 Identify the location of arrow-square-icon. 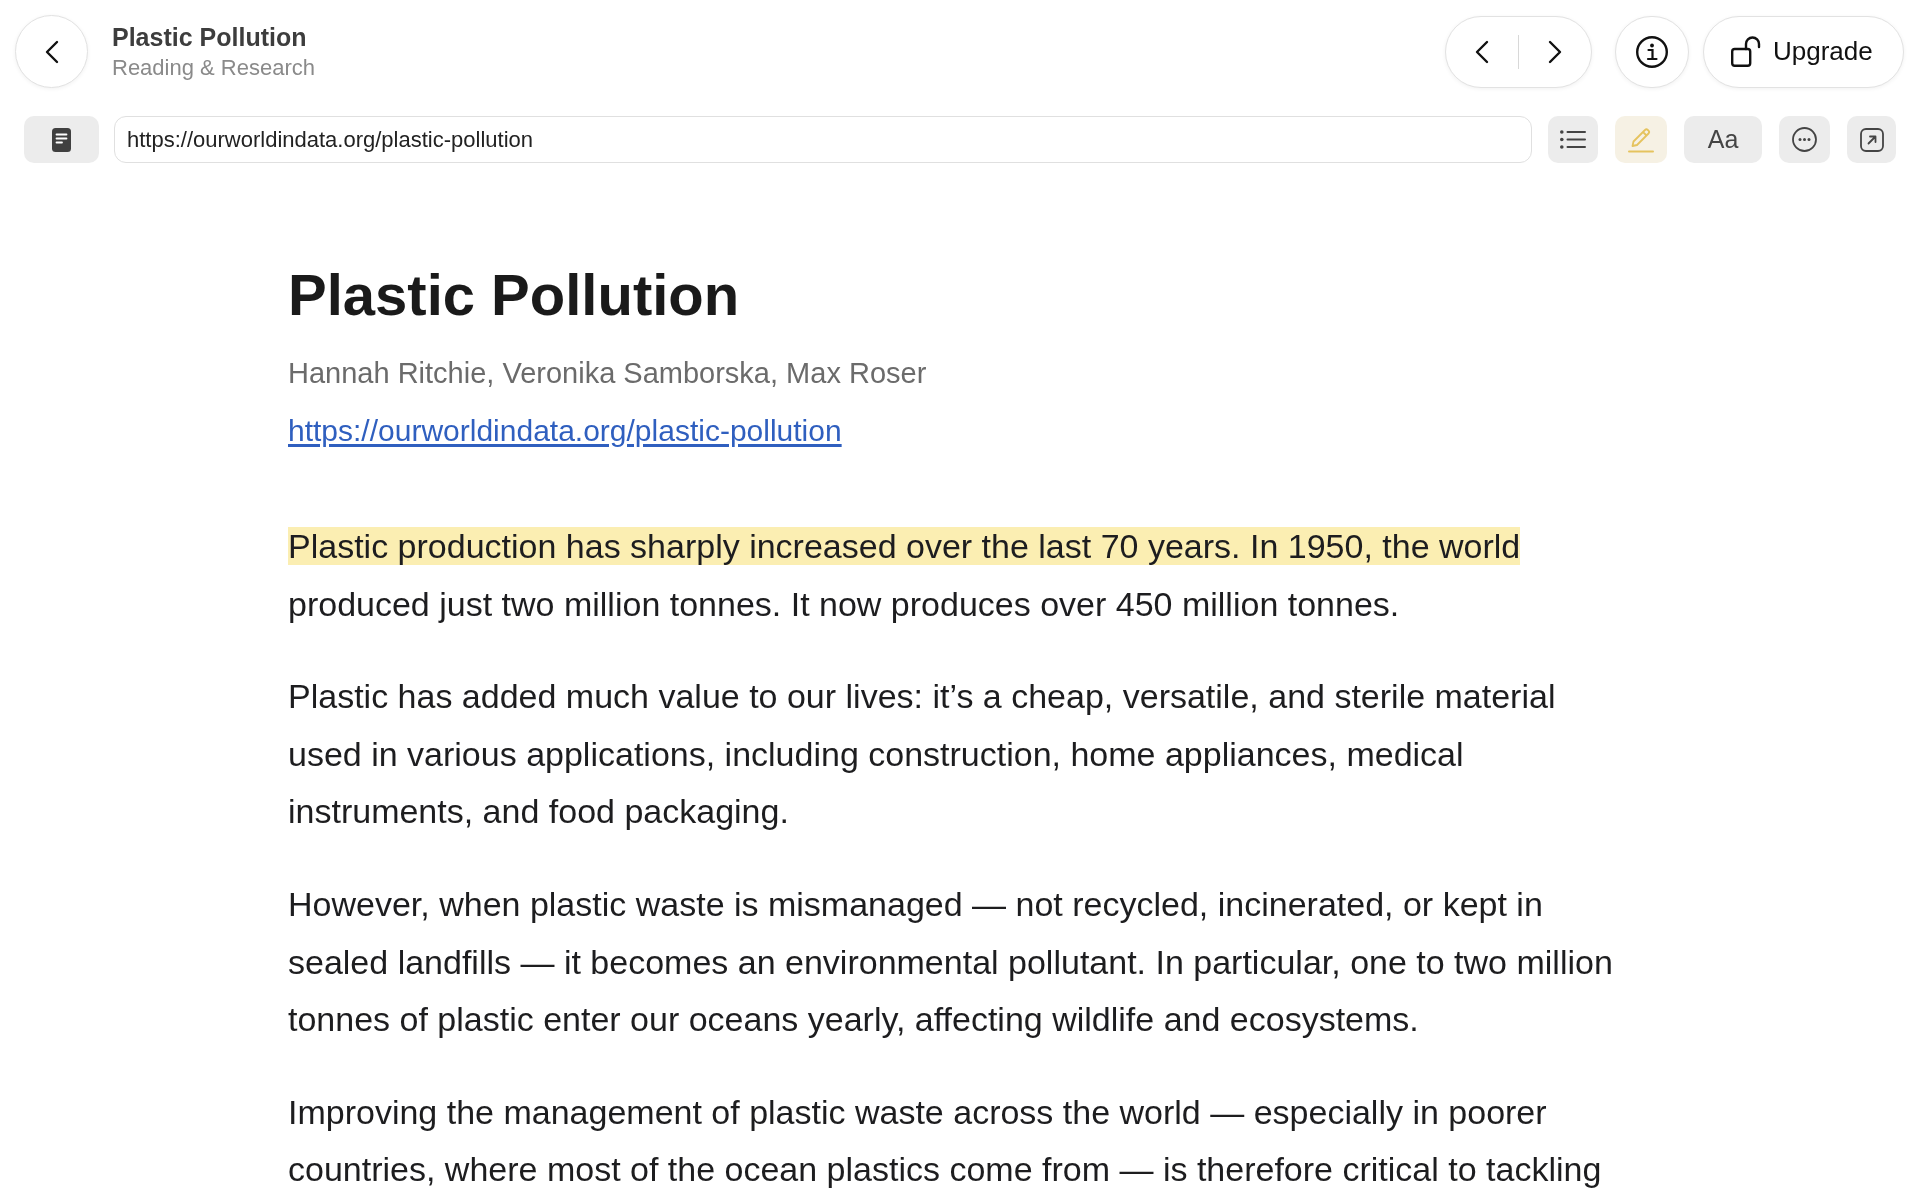
(1871, 139).